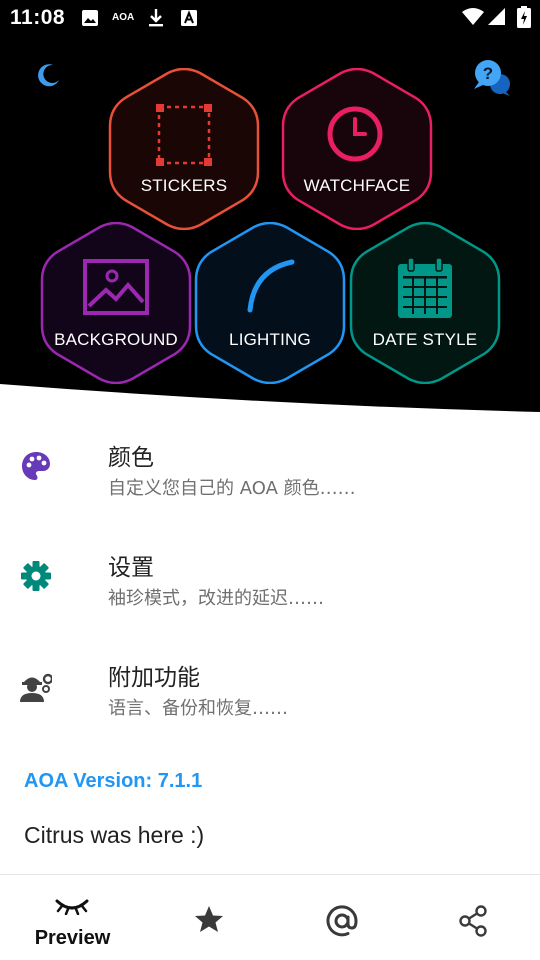 The image size is (540, 960). I want to click on stickers-button: STICKERS, so click(184, 149).